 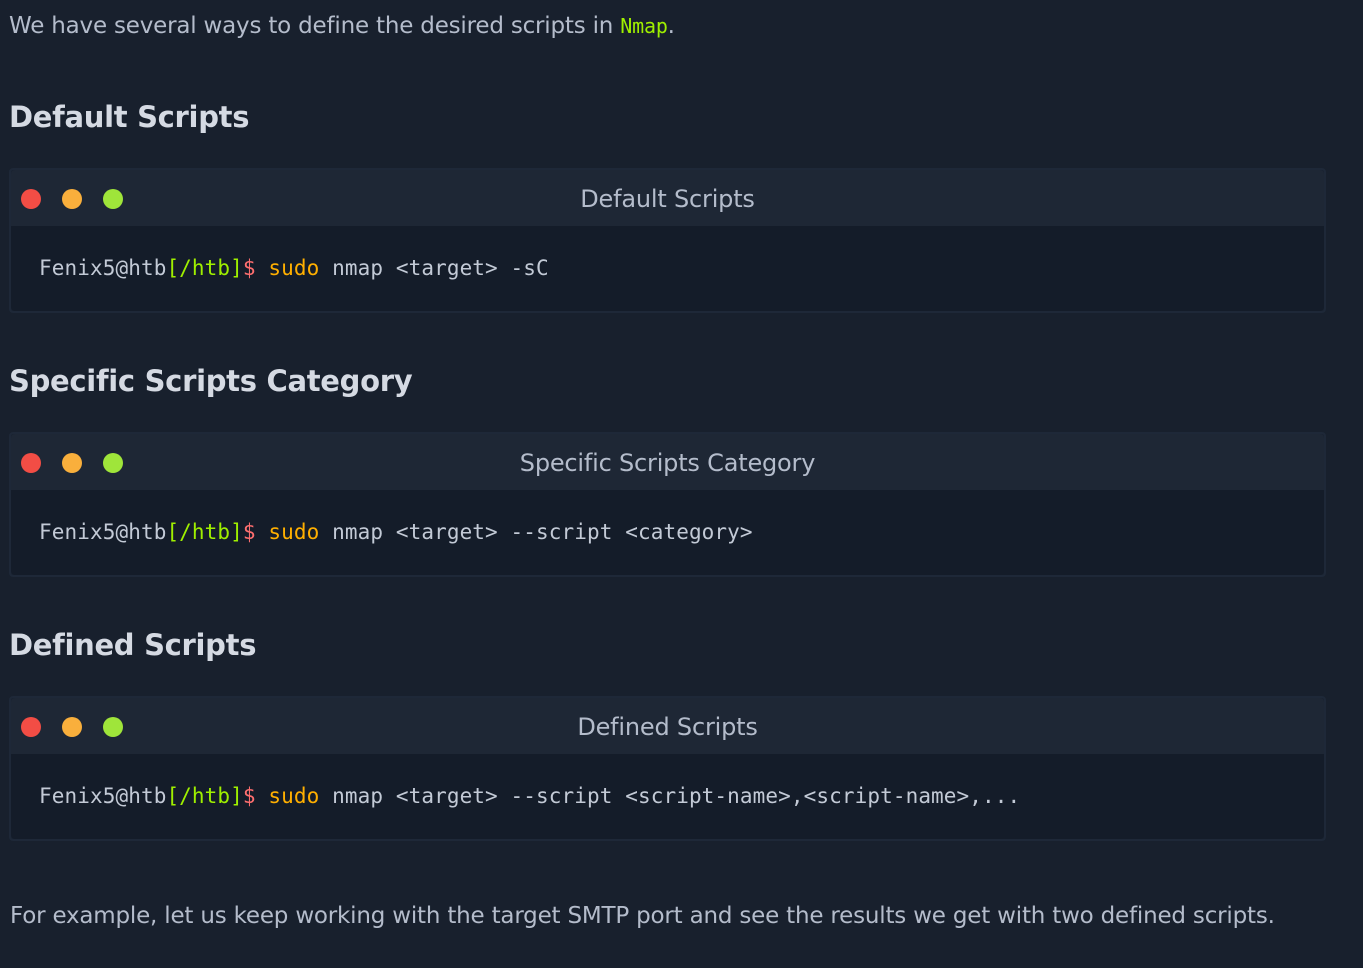 I want to click on terminal-header: Defined Scripts, so click(x=667, y=726).